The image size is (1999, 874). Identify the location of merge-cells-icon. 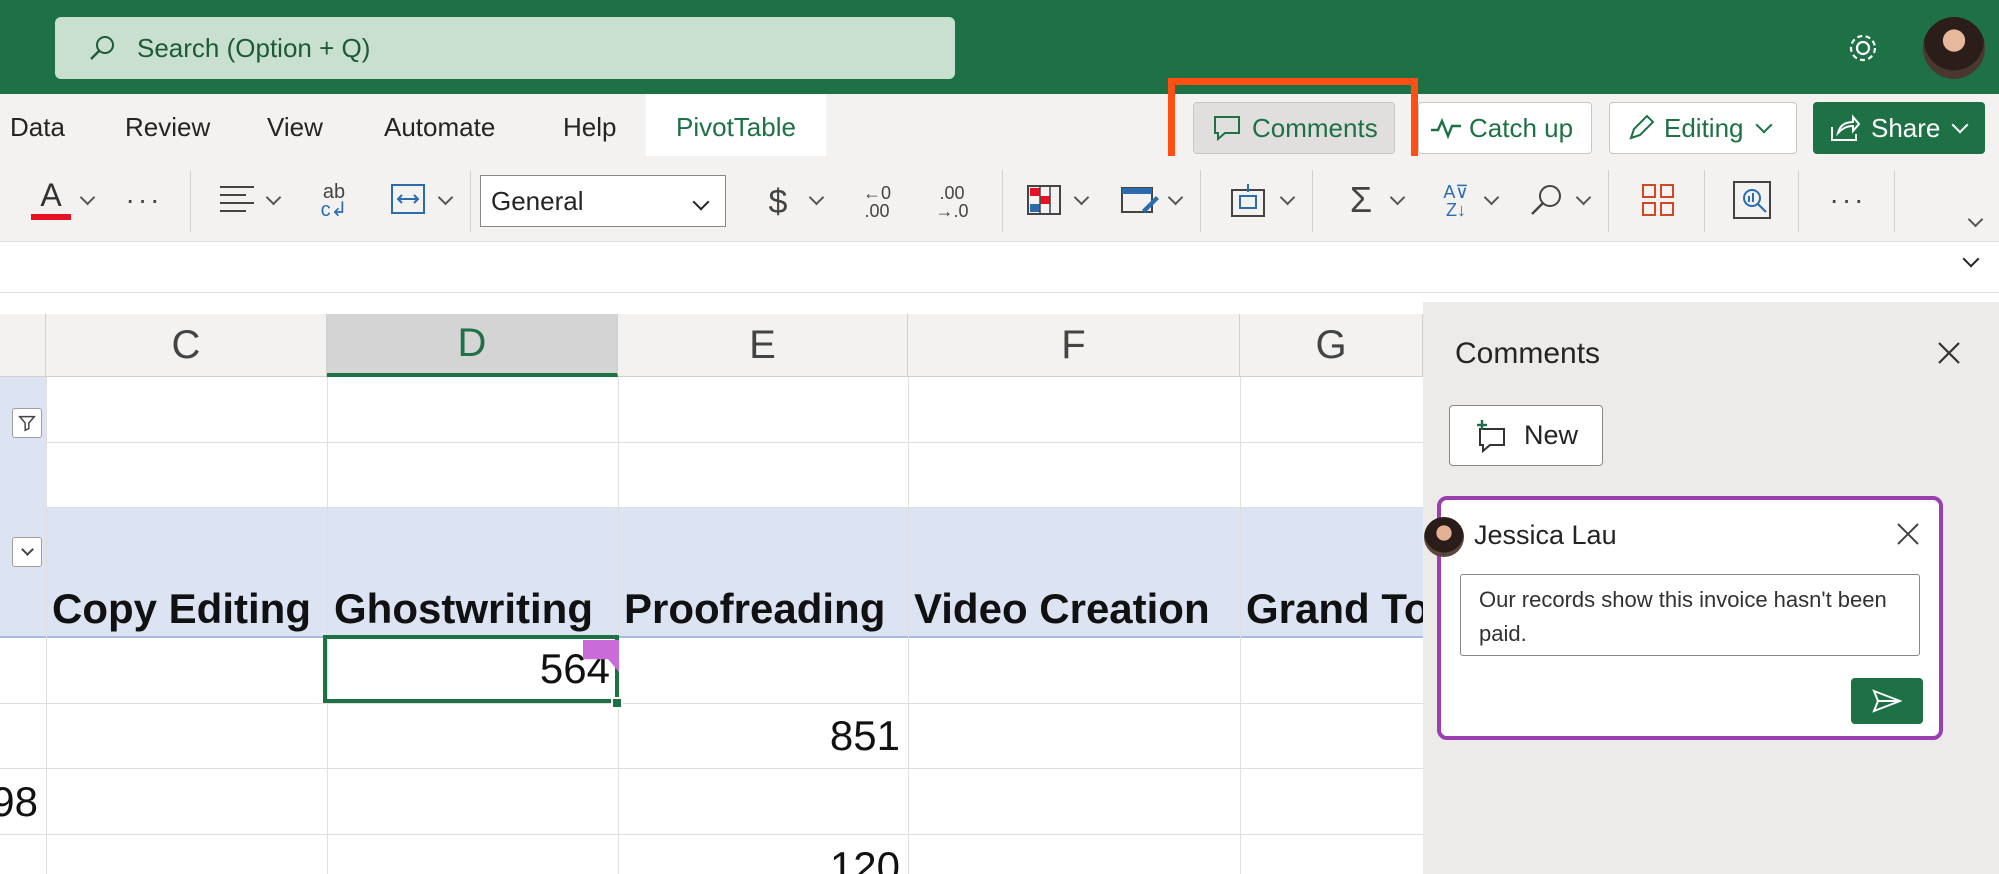
(408, 199).